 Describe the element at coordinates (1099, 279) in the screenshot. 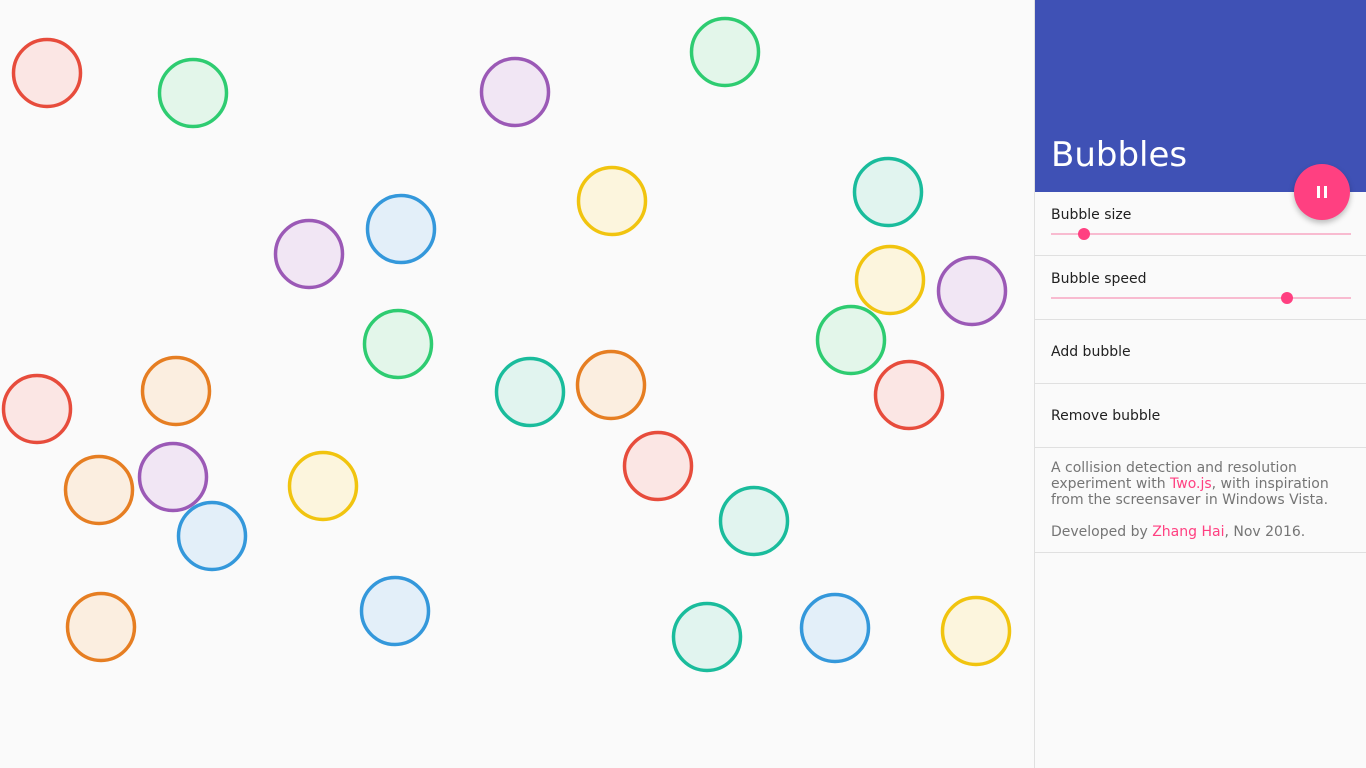

I see `bubble-speed-label: Bubble speed` at that location.